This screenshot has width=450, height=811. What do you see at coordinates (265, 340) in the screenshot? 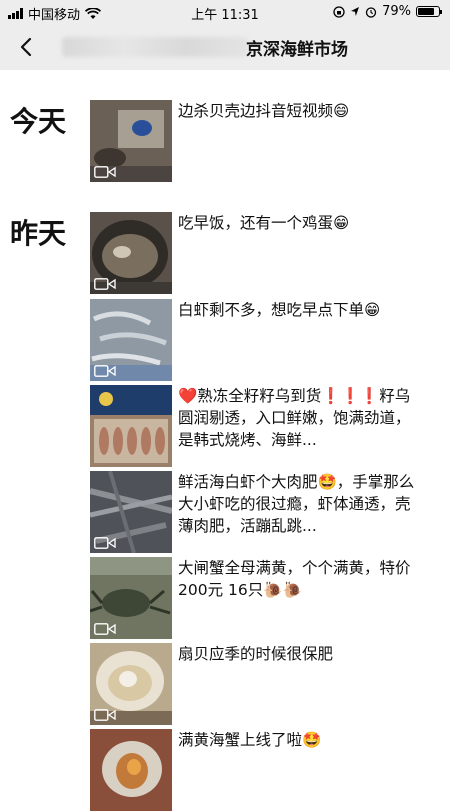
I see `post-item: 白虾剩不多，想吃早点下单😁` at bounding box center [265, 340].